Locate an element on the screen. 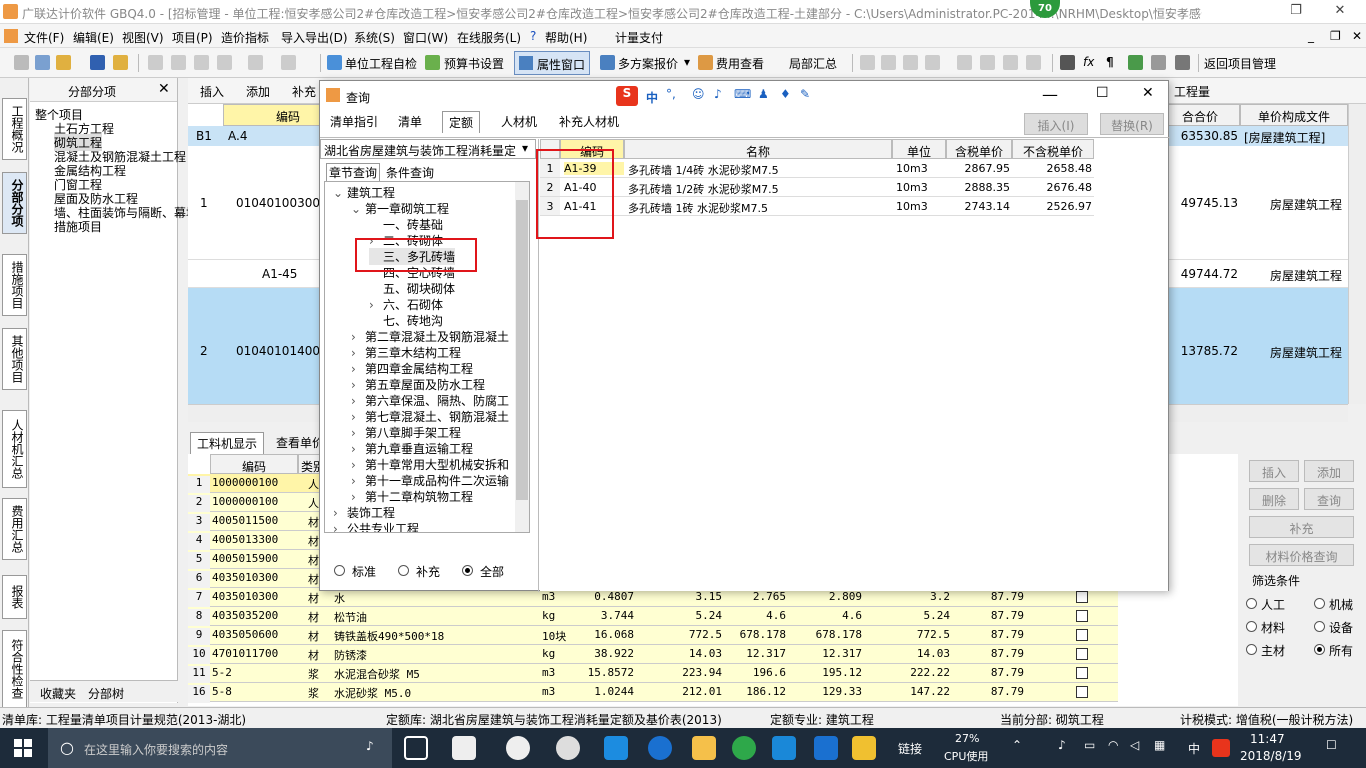 The image size is (1366, 768). formula-icon: fx is located at coordinates (1088, 62).